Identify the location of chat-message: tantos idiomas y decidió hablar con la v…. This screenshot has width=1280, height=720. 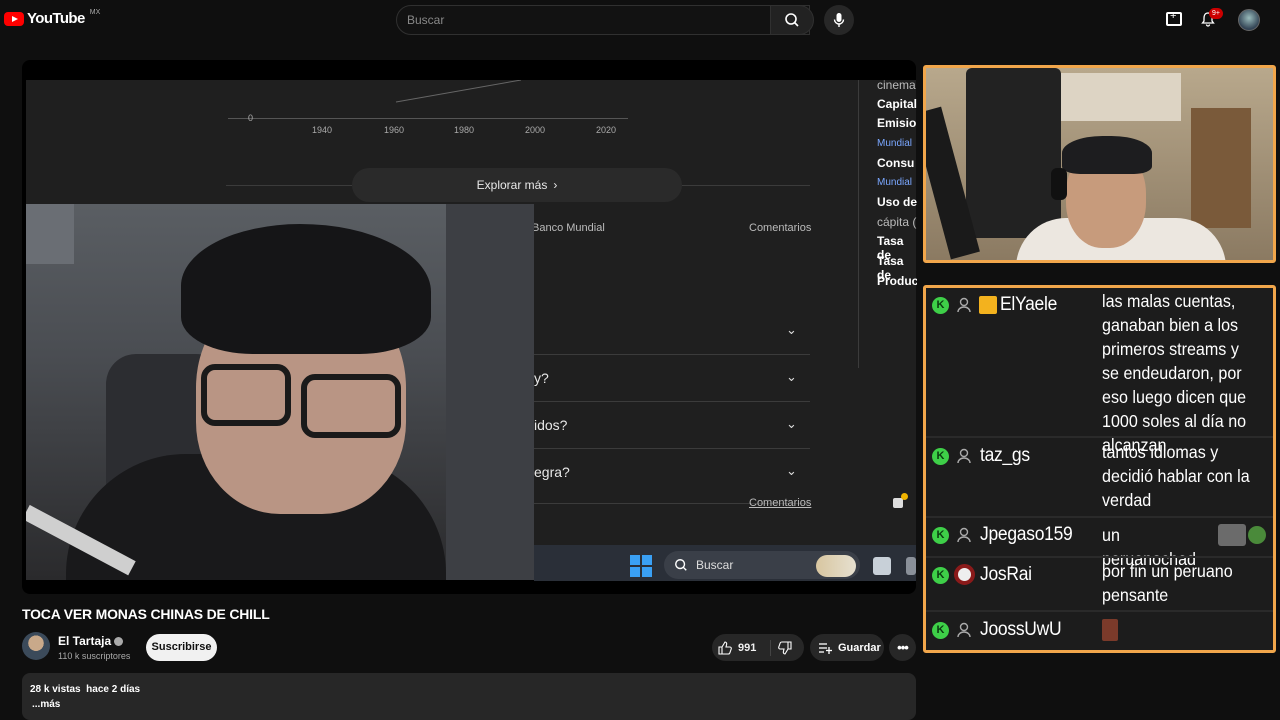
(1176, 476).